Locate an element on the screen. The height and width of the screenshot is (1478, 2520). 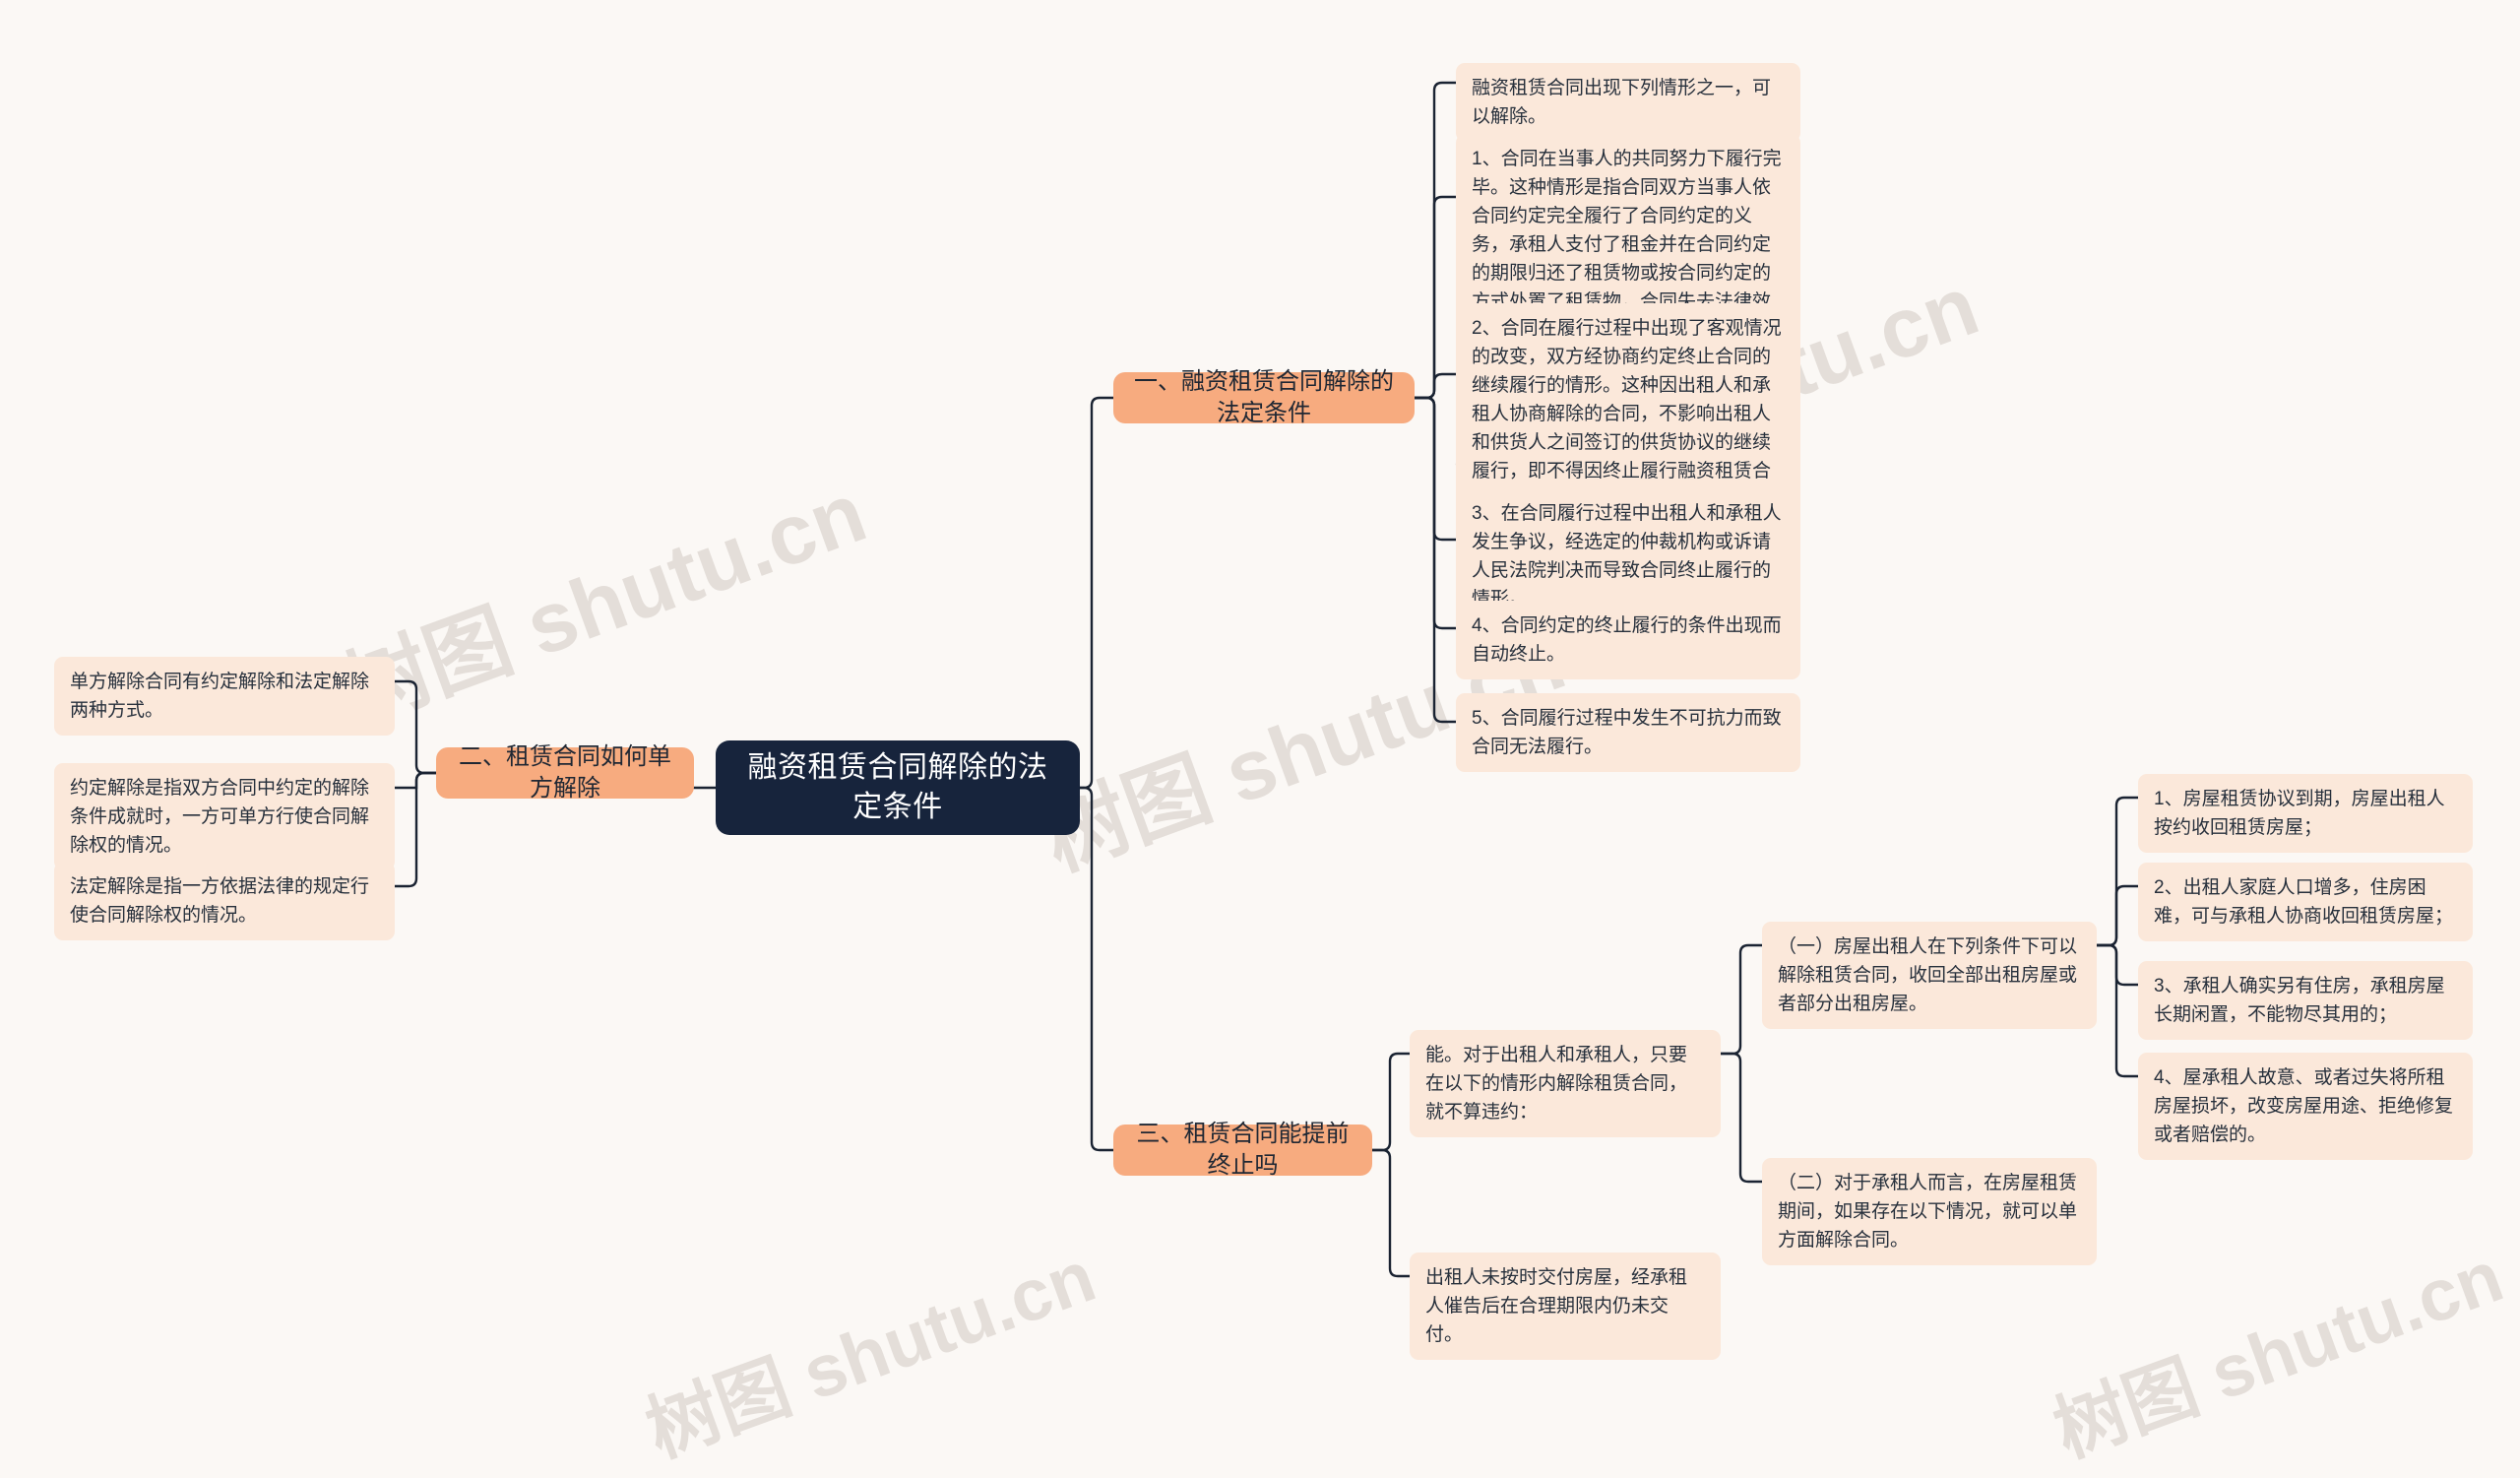
leaf-node-b3-subsub-2: 2、出租人家庭人口增多，住房困难，可与承租人协商收回租赁房屋； is located at coordinates (2305, 902).